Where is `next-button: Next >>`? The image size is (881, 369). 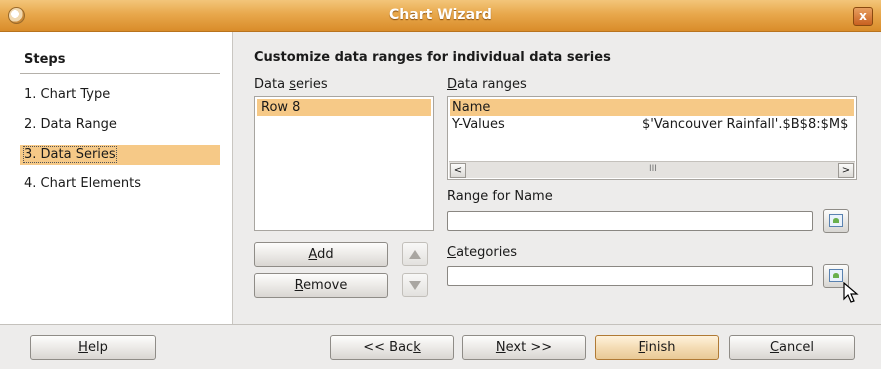 next-button: Next >> is located at coordinates (524, 347).